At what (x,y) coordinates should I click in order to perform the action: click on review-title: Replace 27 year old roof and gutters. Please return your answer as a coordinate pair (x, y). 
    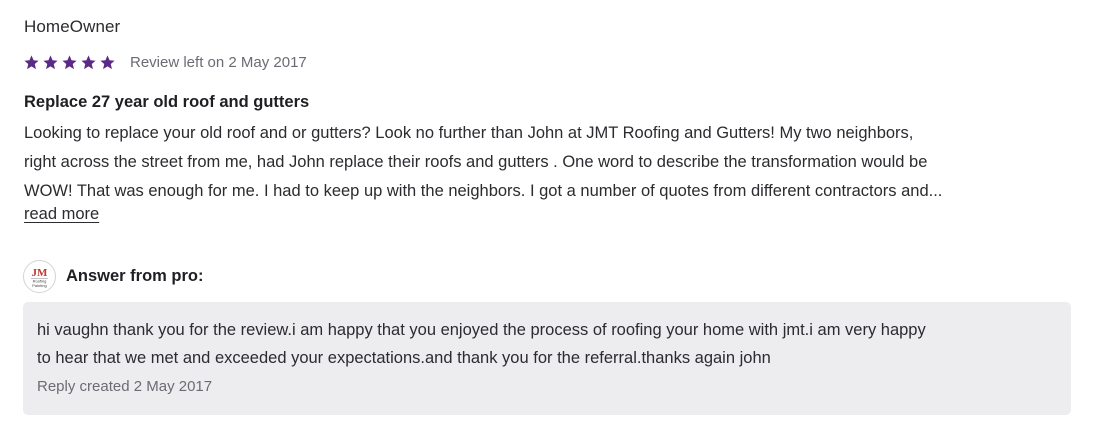
    Looking at the image, I should click on (167, 102).